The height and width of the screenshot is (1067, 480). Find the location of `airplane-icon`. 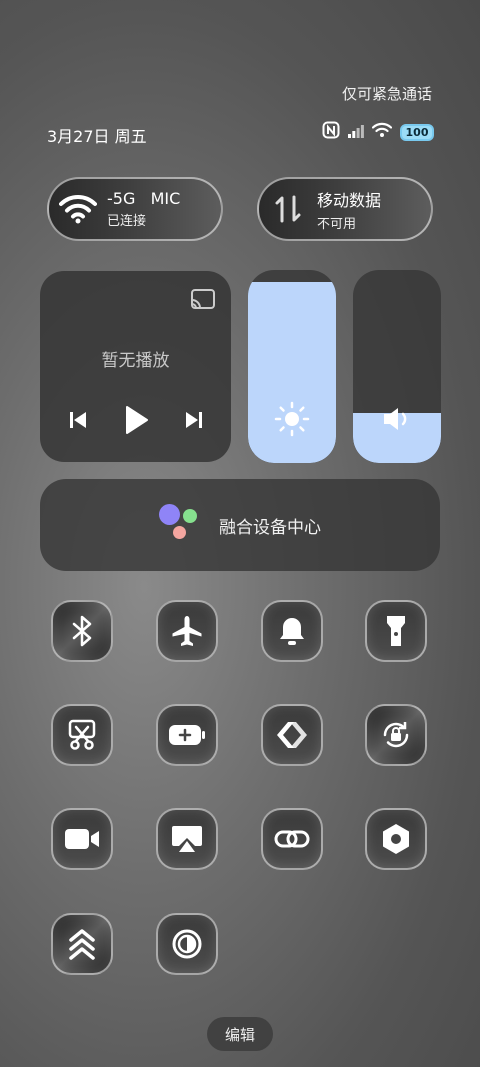

airplane-icon is located at coordinates (187, 631).